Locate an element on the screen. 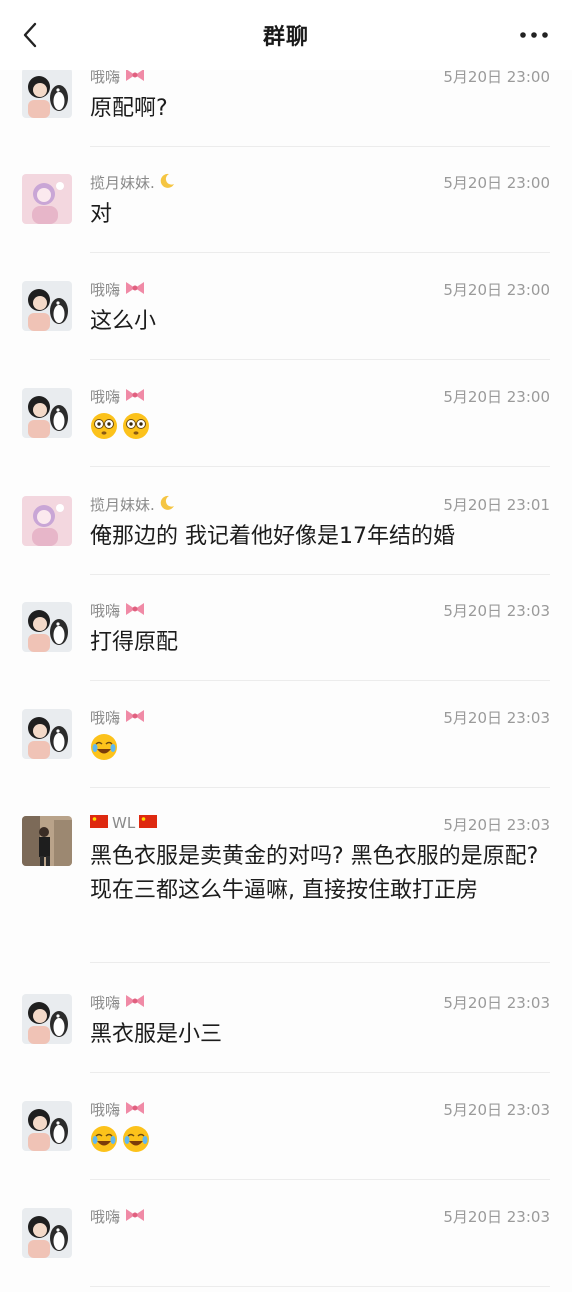  message-item: 哦嗨 5月20日 23:00 这么小 is located at coordinates (286, 312).